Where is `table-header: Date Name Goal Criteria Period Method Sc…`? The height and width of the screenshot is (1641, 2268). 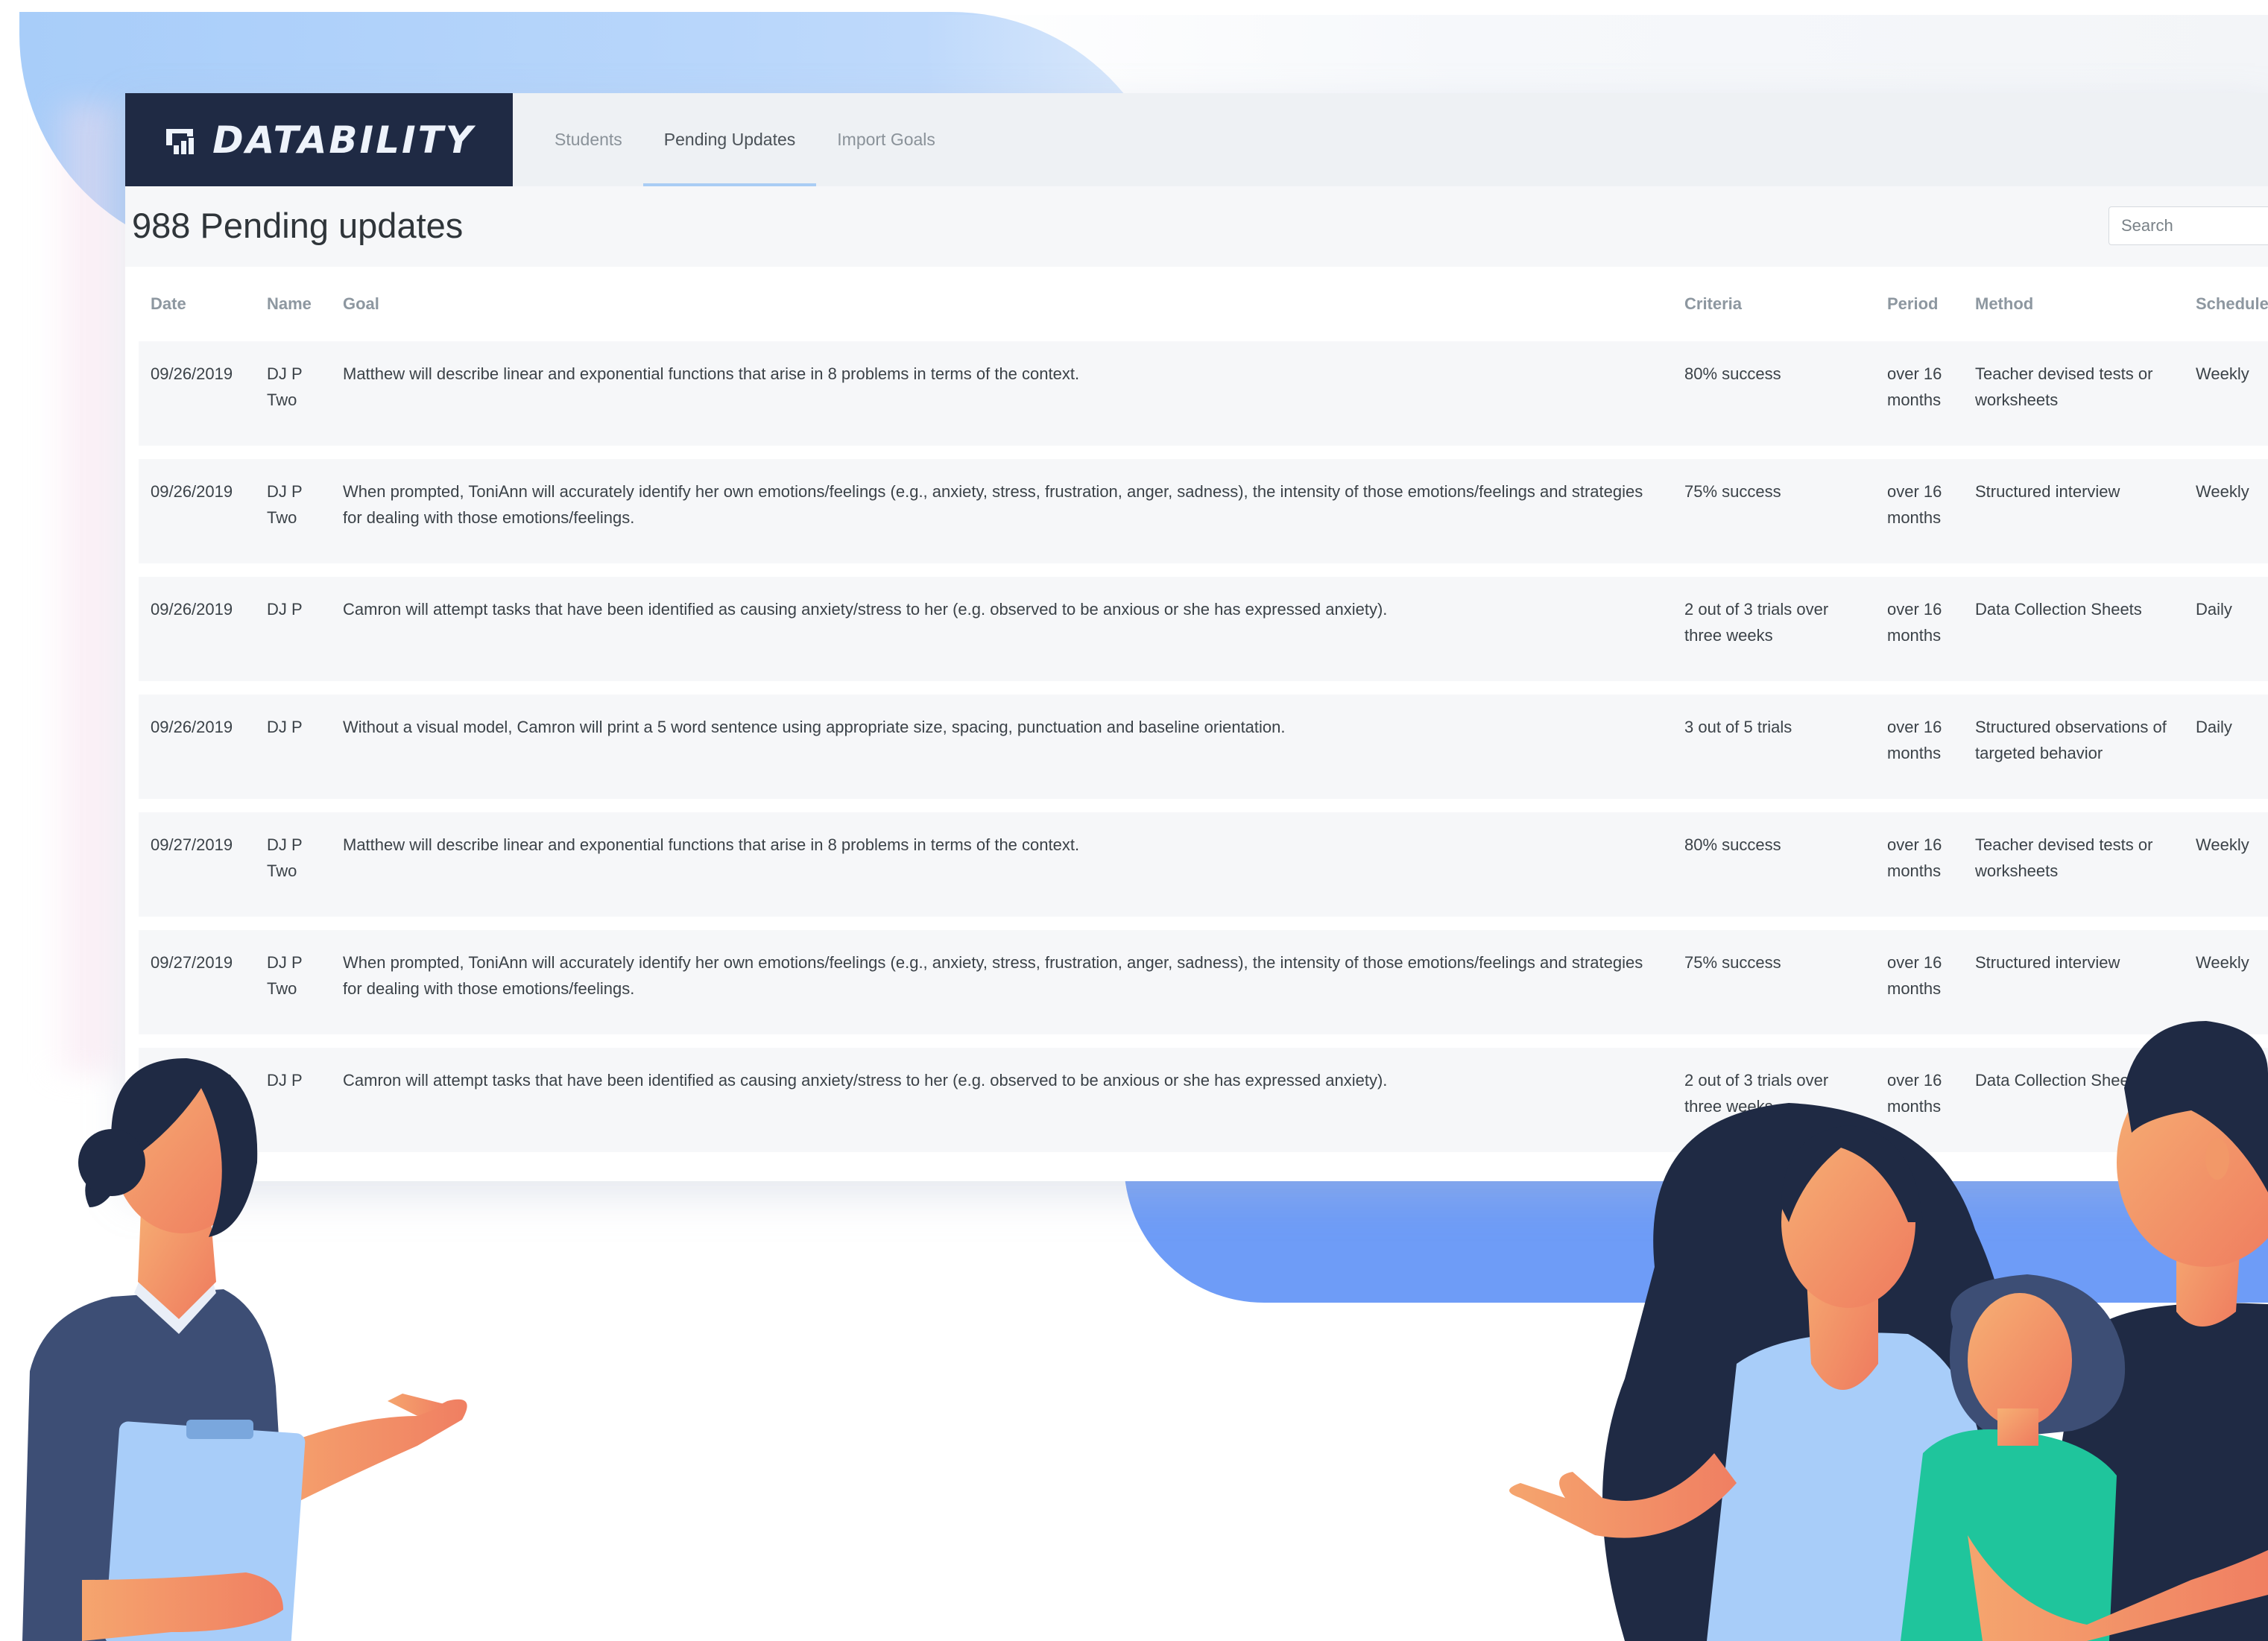
table-header: Date Name Goal Criteria Period Method Sc… is located at coordinates (1203, 316).